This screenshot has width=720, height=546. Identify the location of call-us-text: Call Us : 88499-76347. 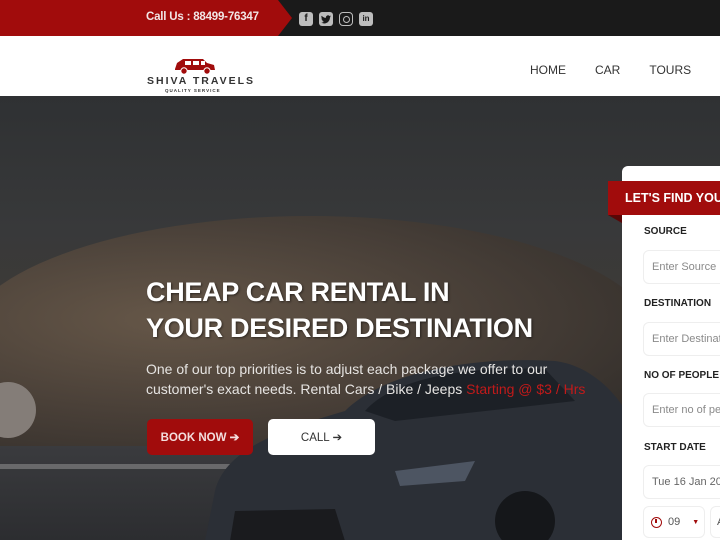
(202, 17).